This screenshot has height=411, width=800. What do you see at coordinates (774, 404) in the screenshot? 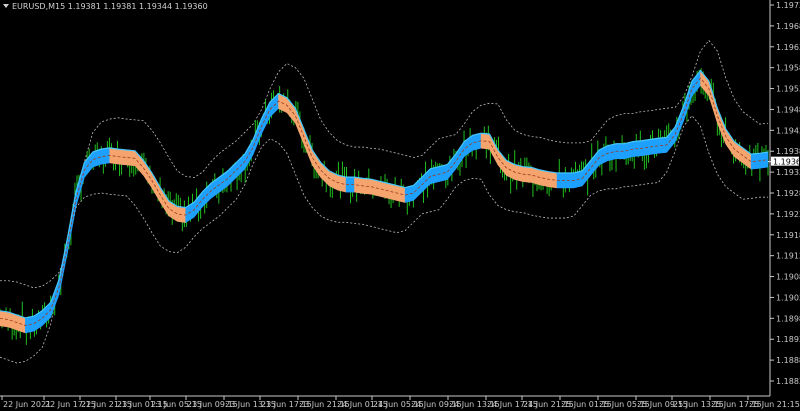
I see `time-tick-label: 25 Jun 21:15` at bounding box center [774, 404].